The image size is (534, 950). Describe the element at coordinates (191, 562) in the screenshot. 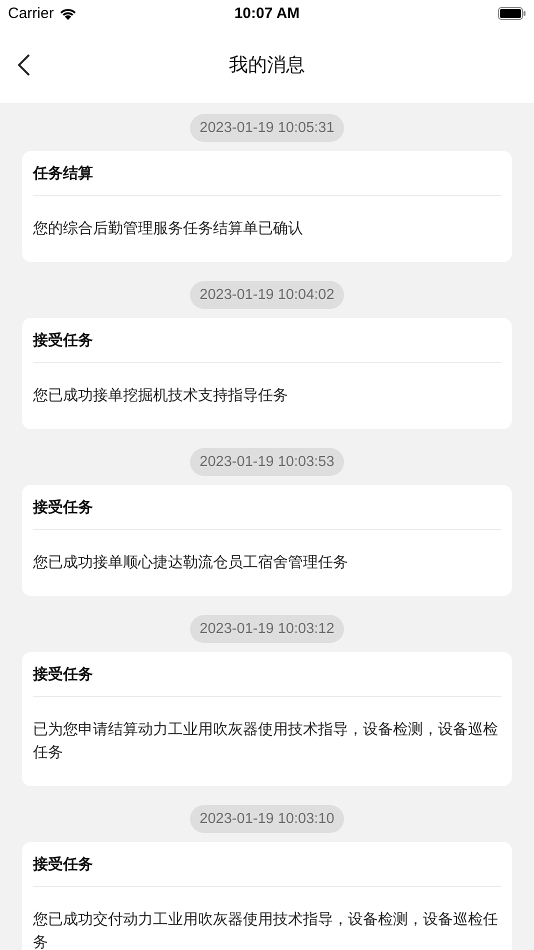

I see `message-body: 您已成功接单顺心捷达勒流仓员工宿舍管理任务` at that location.